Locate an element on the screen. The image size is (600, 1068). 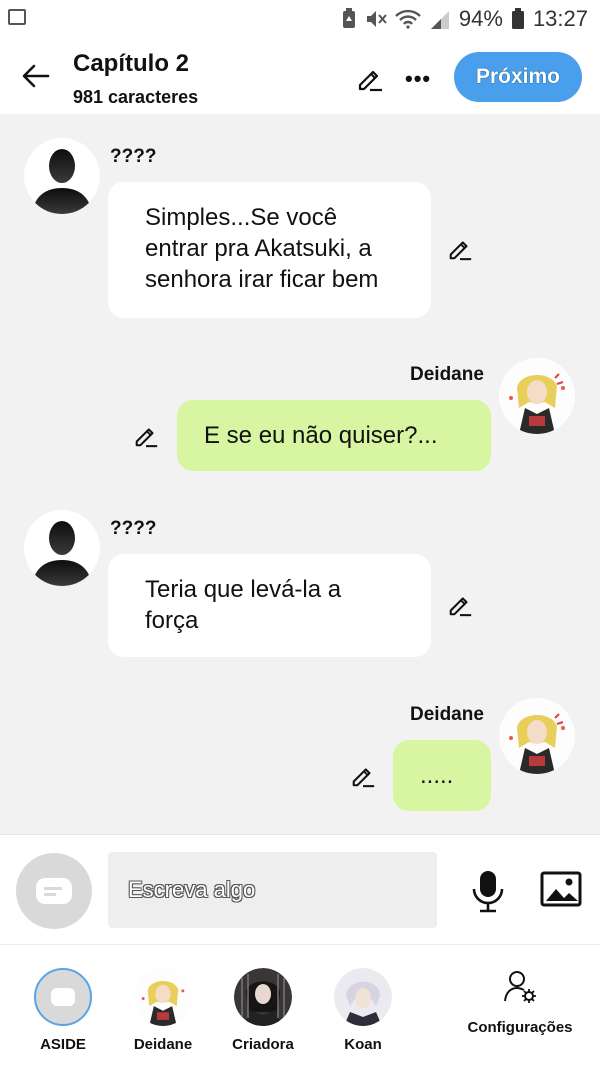
status-bar: 94% 13:27 is located at coordinates (300, 20).